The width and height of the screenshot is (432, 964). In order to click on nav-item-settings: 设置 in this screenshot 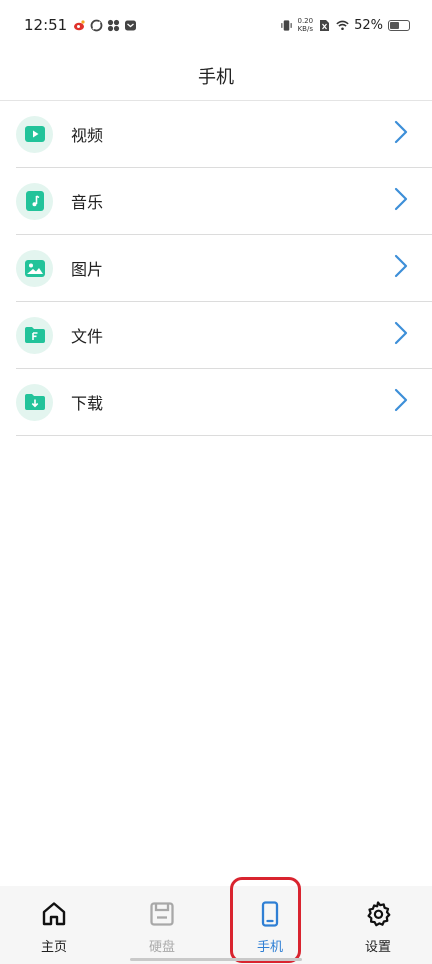, I will do `click(378, 925)`.